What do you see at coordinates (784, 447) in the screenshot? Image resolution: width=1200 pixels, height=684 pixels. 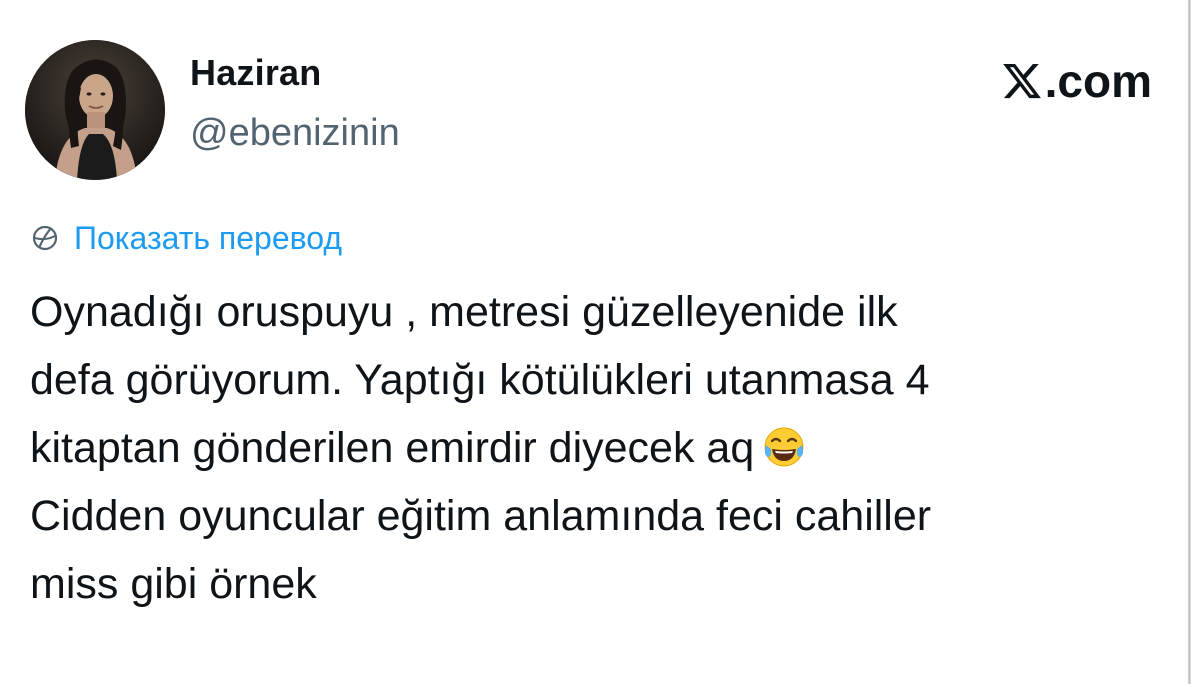 I see `face-with-tears-of-joy-icon` at bounding box center [784, 447].